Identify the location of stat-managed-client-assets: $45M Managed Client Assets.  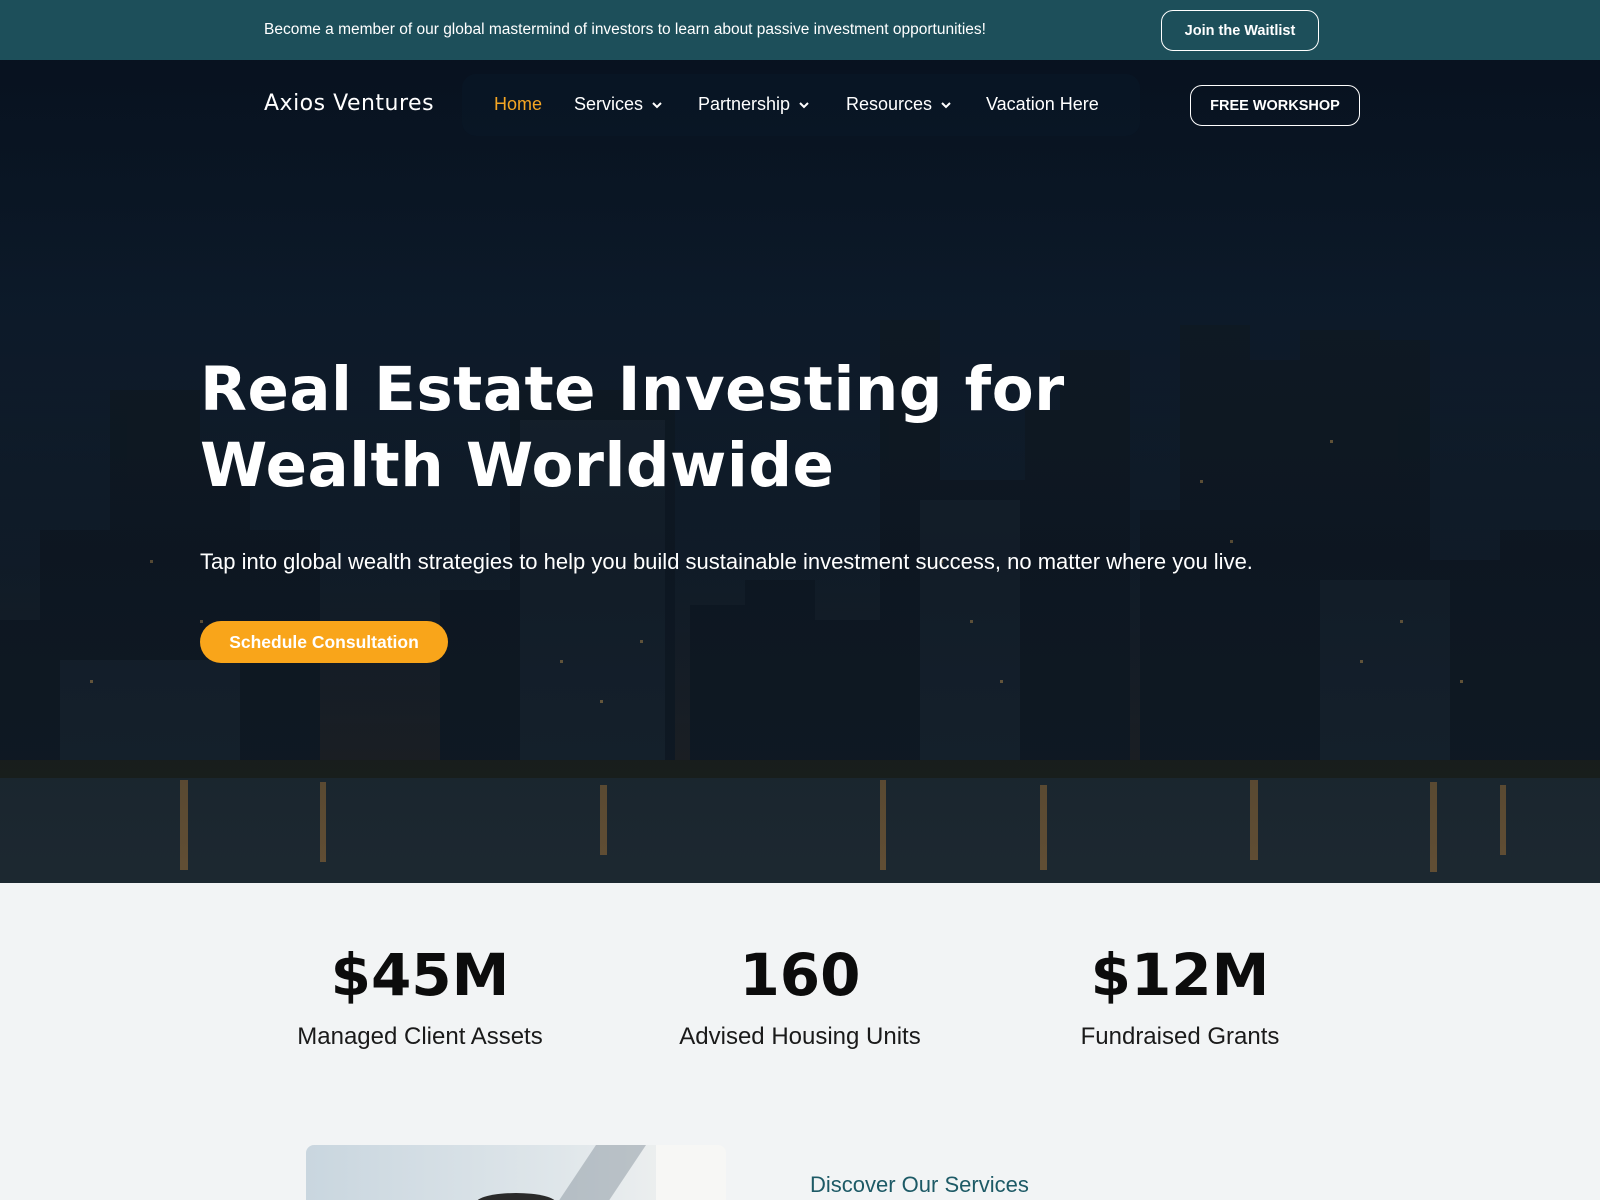
(420, 995).